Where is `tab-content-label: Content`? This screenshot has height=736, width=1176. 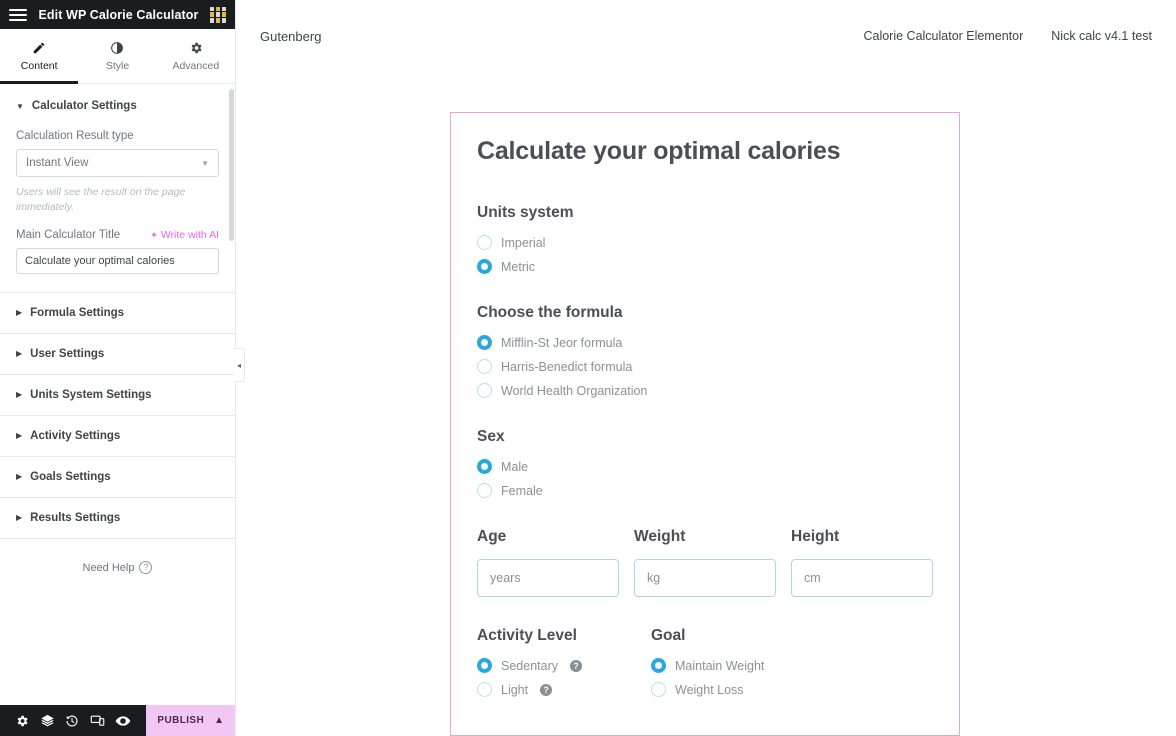 tab-content-label: Content is located at coordinates (39, 65).